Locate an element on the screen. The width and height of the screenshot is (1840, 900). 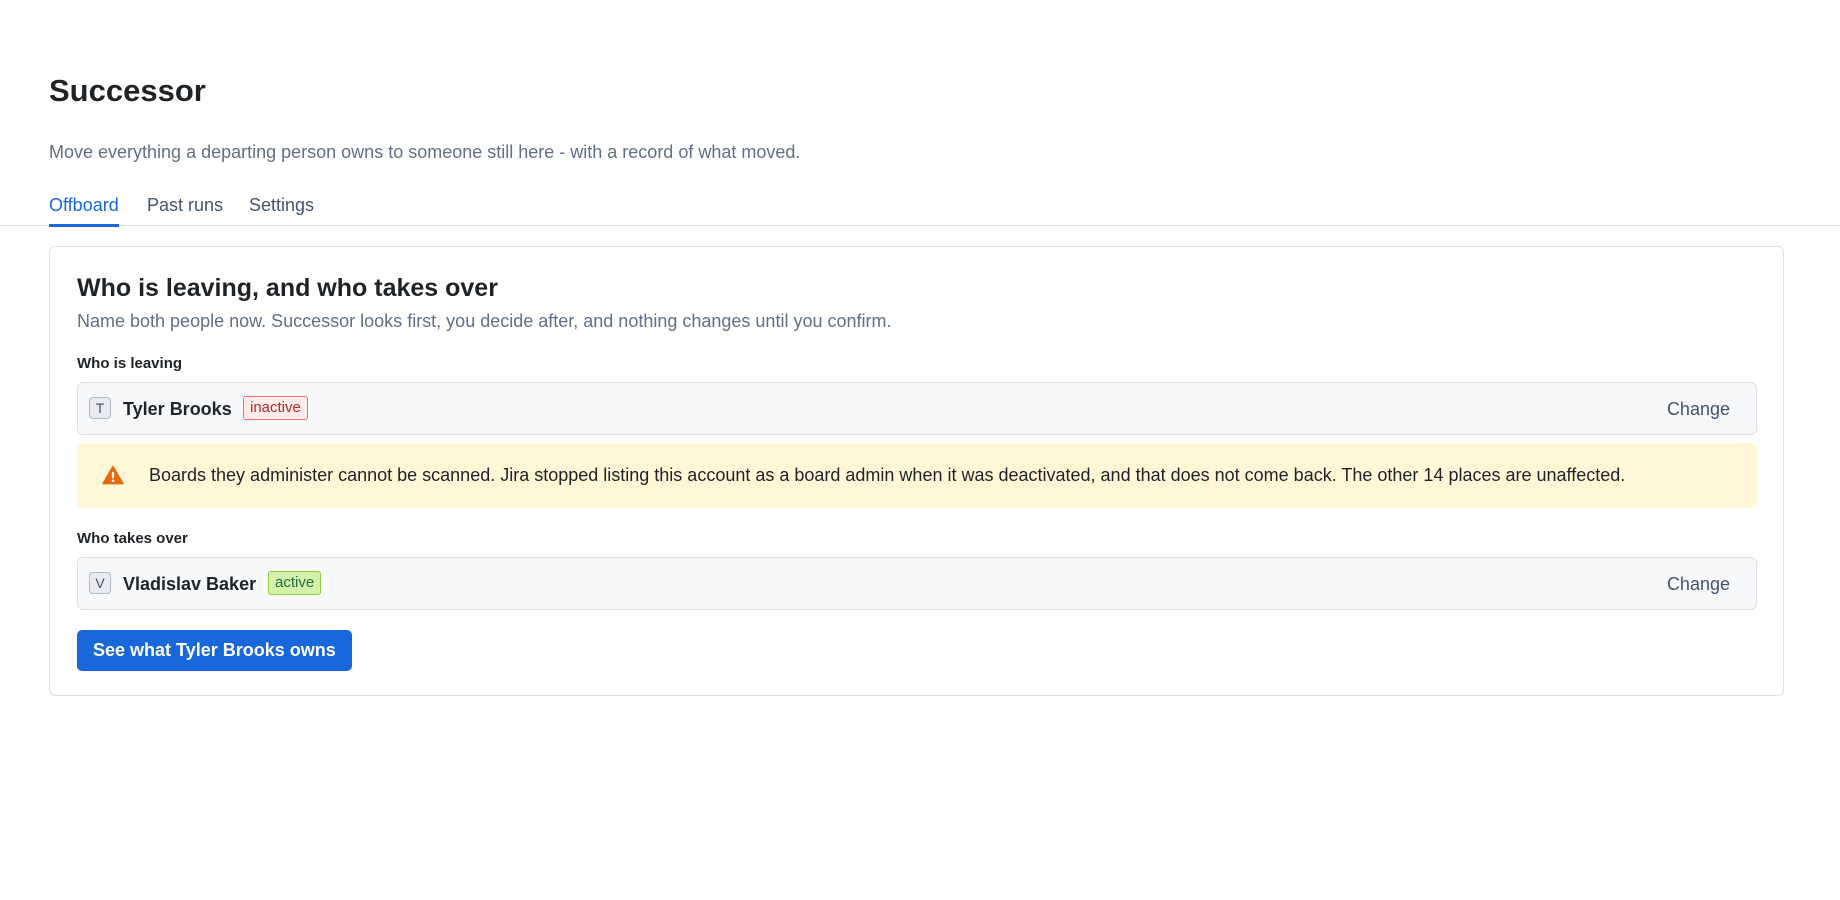
takes-over-person-row: V Vladislav Baker active Change is located at coordinates (917, 583).